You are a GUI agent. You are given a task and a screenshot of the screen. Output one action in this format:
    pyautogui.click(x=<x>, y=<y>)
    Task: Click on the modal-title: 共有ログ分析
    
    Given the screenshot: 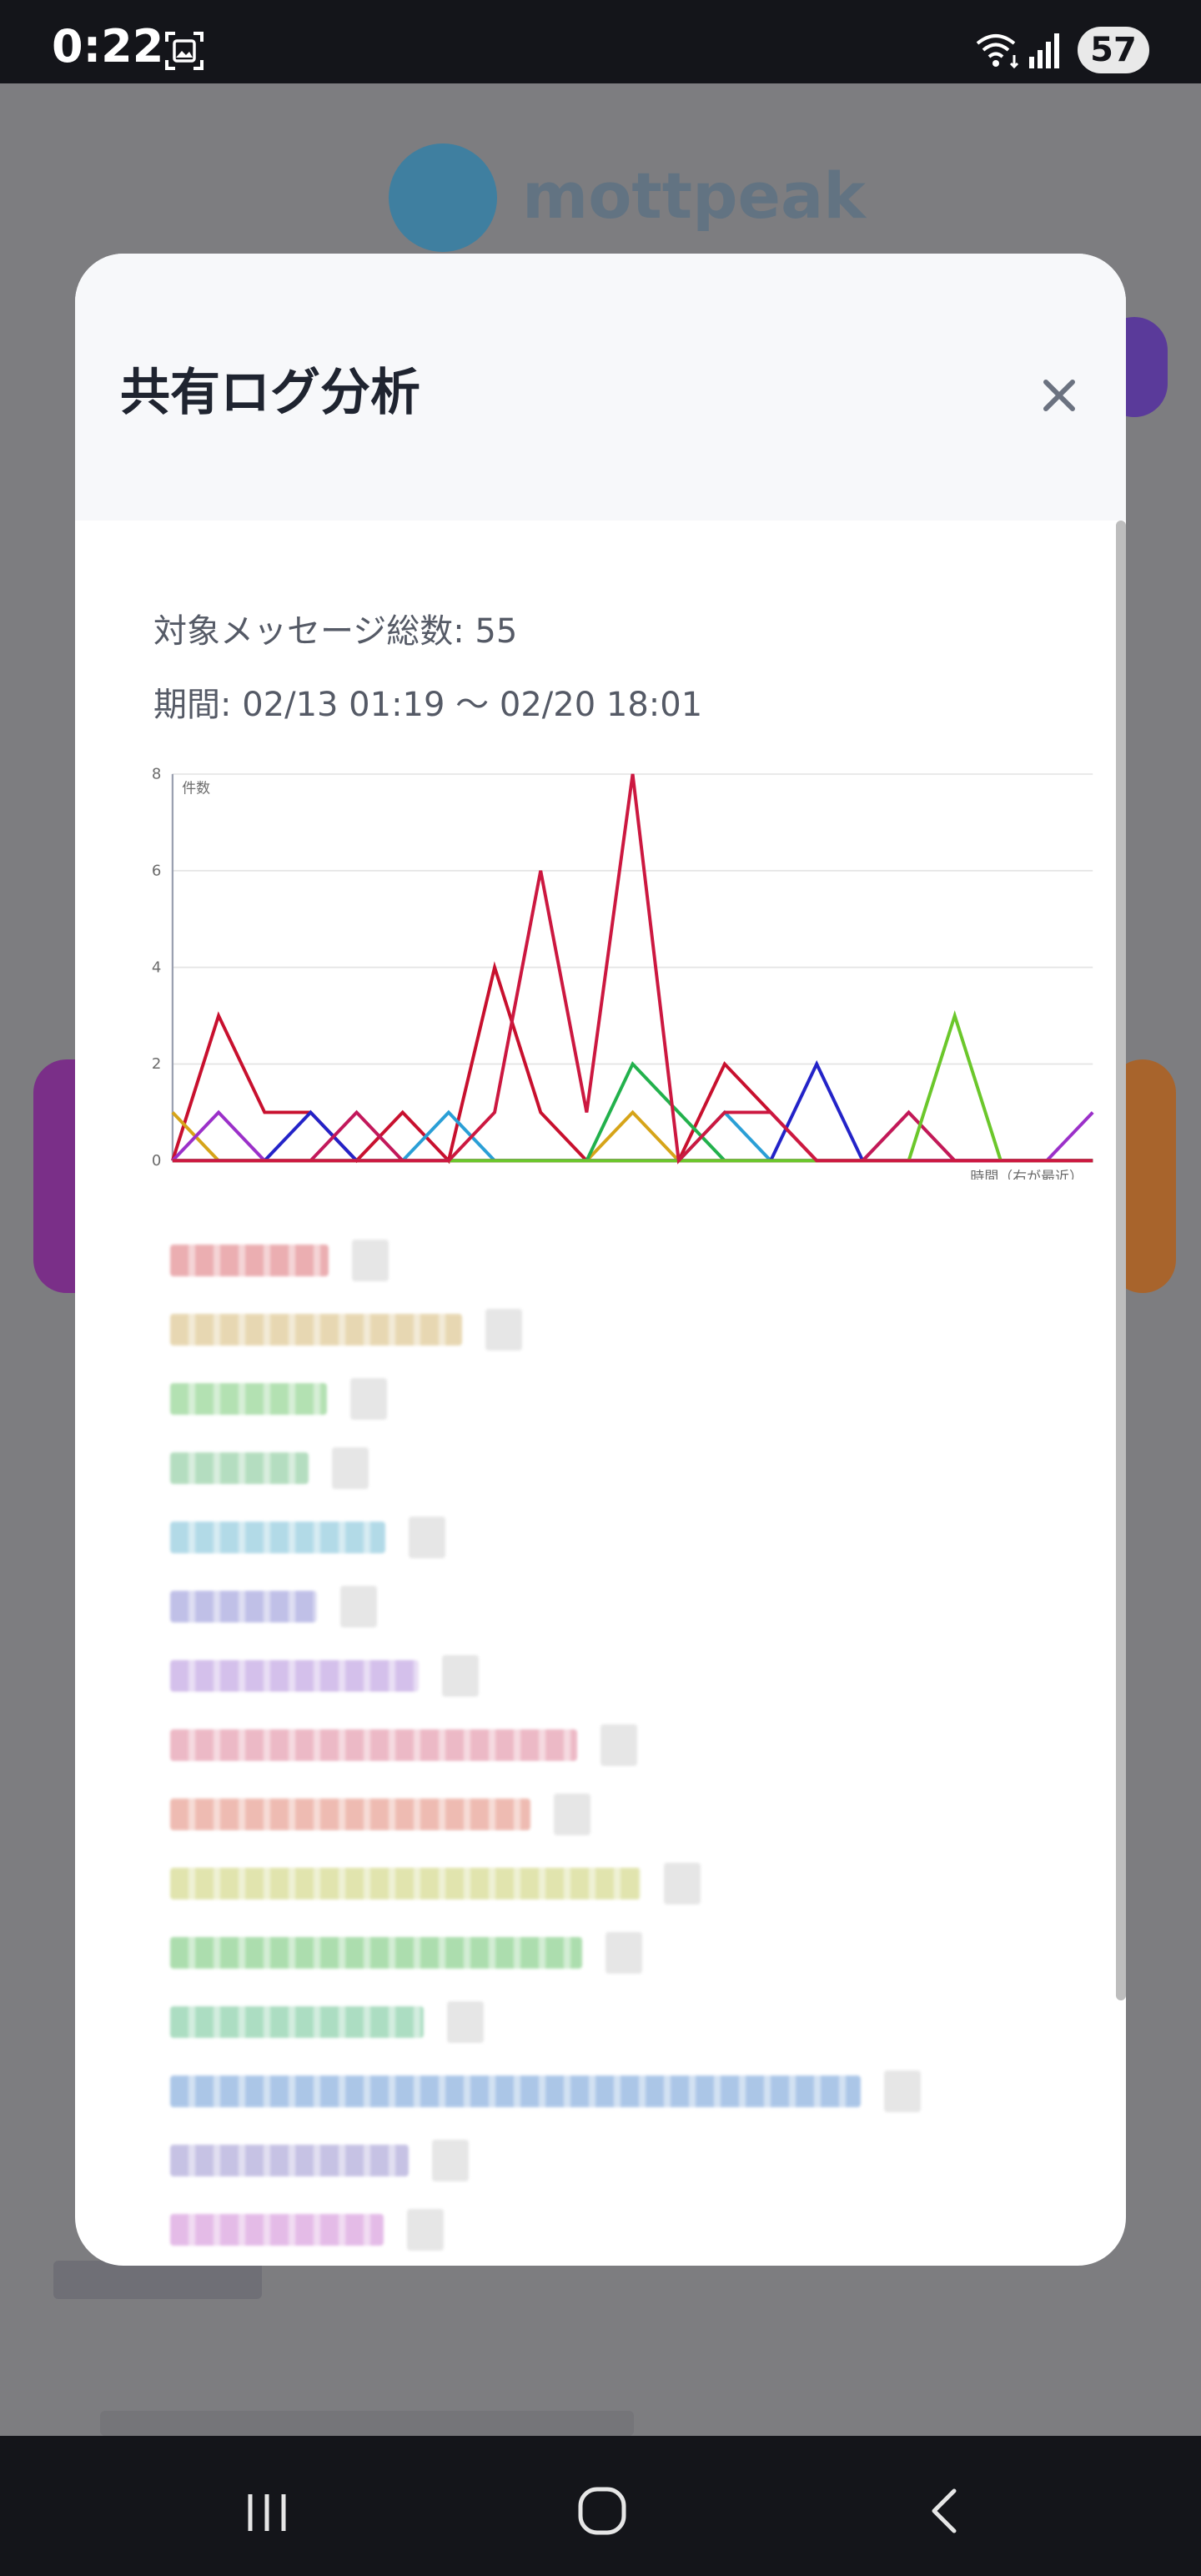 What is the action you would take?
    pyautogui.click(x=270, y=393)
    